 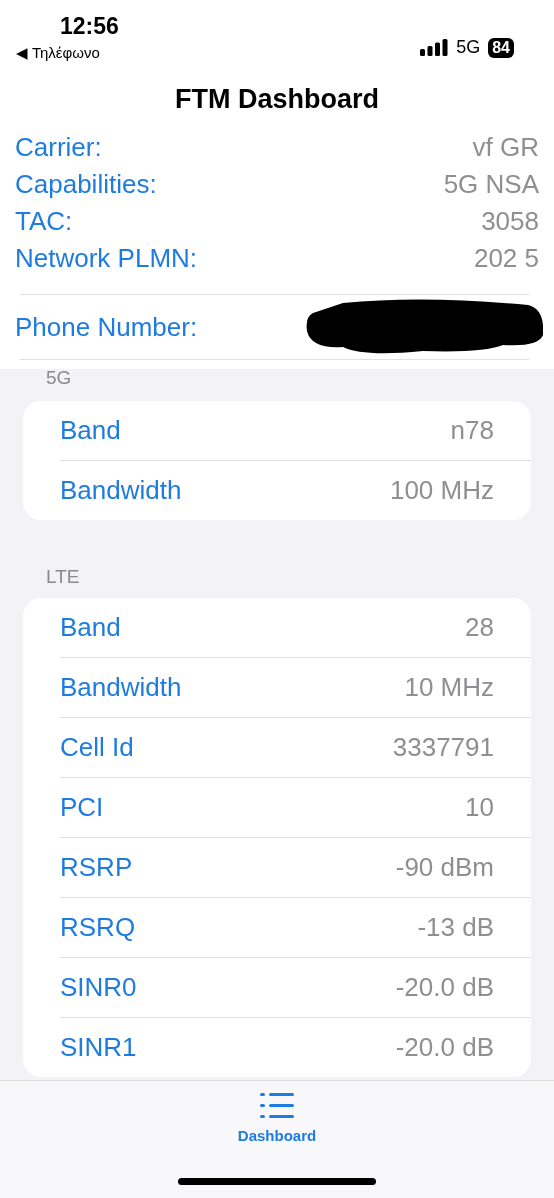 What do you see at coordinates (510, 221) in the screenshot?
I see `info-value: 3058` at bounding box center [510, 221].